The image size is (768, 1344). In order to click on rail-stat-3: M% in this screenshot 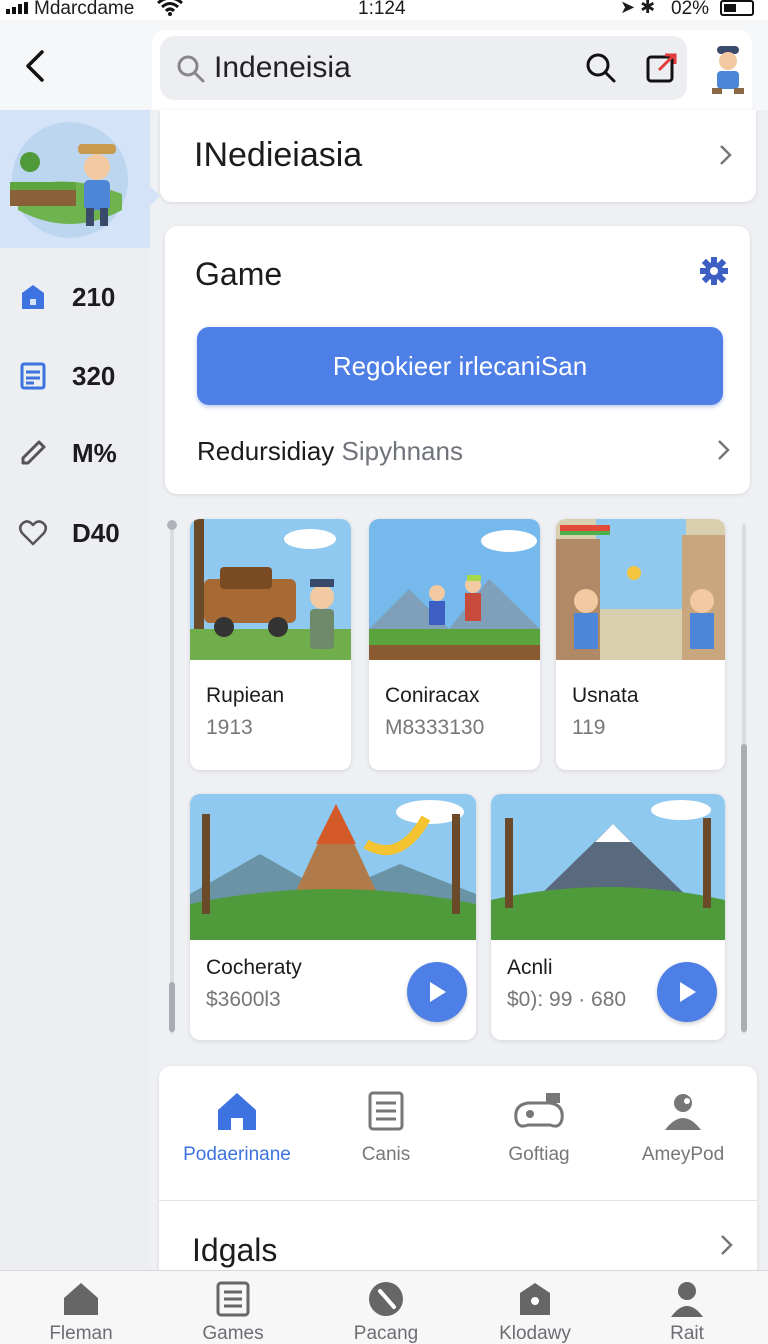, I will do `click(83, 453)`.